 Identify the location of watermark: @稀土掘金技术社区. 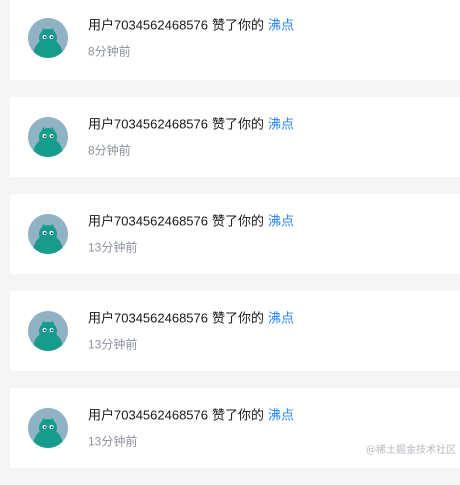
(411, 450).